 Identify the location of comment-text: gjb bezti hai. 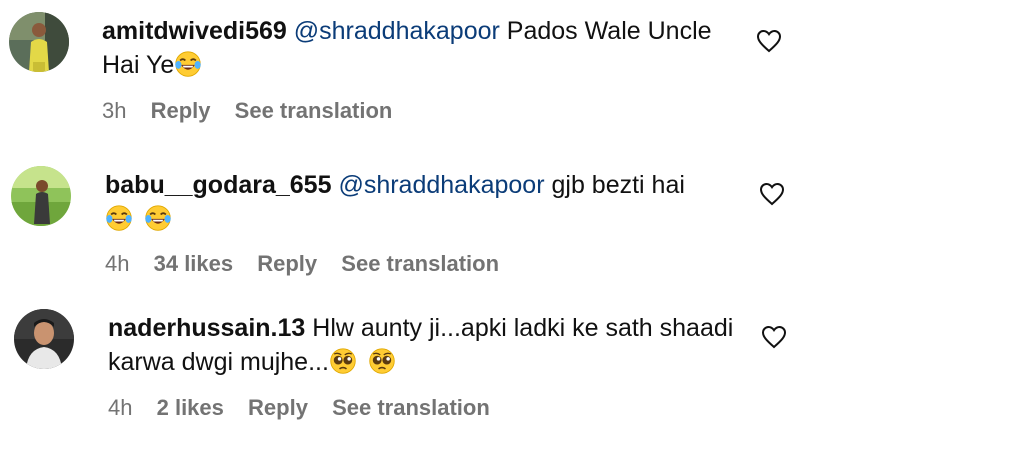
(618, 185).